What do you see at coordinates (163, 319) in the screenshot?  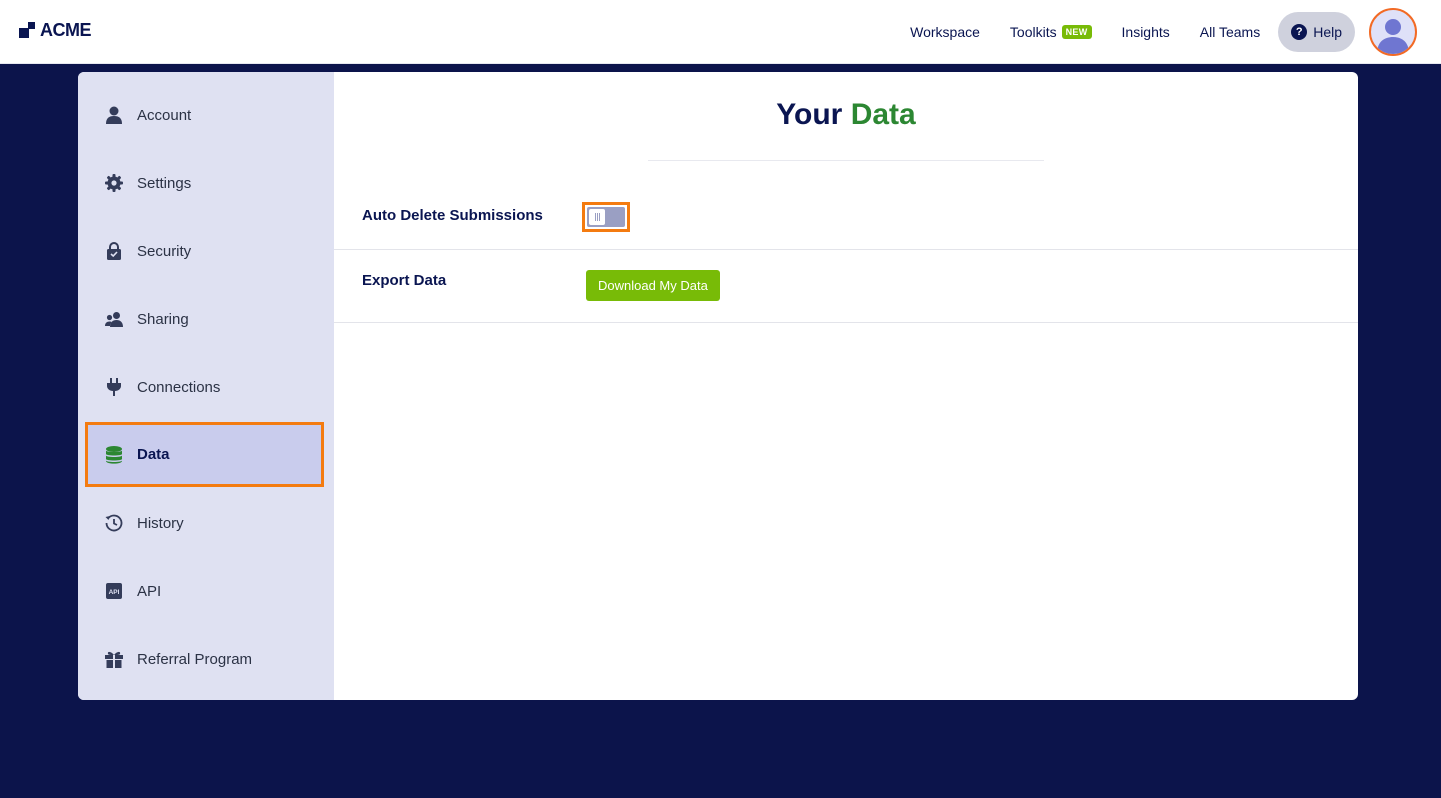 I see `sidebar-item-label: Sharing` at bounding box center [163, 319].